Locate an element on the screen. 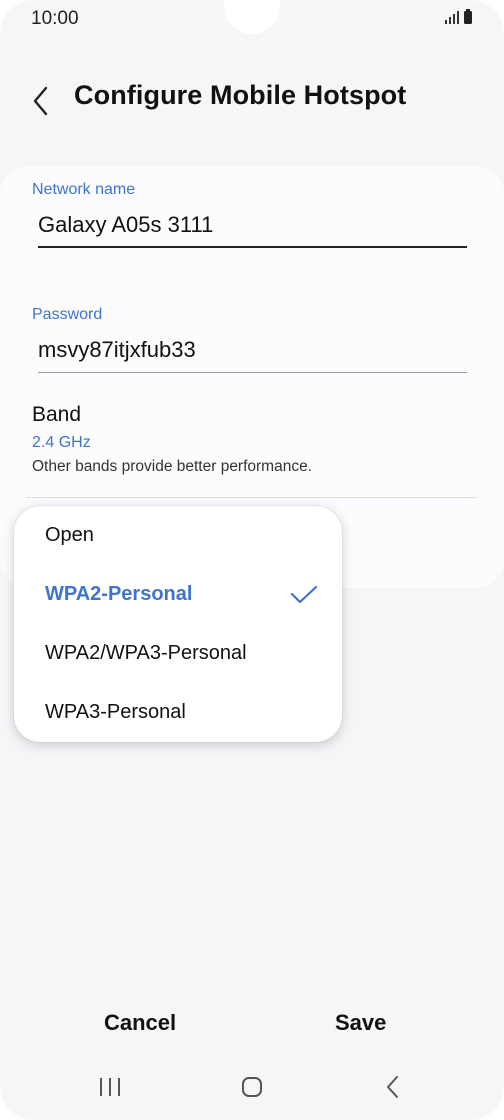 This screenshot has width=504, height=1120. option-label: WPA3-Personal is located at coordinates (115, 712).